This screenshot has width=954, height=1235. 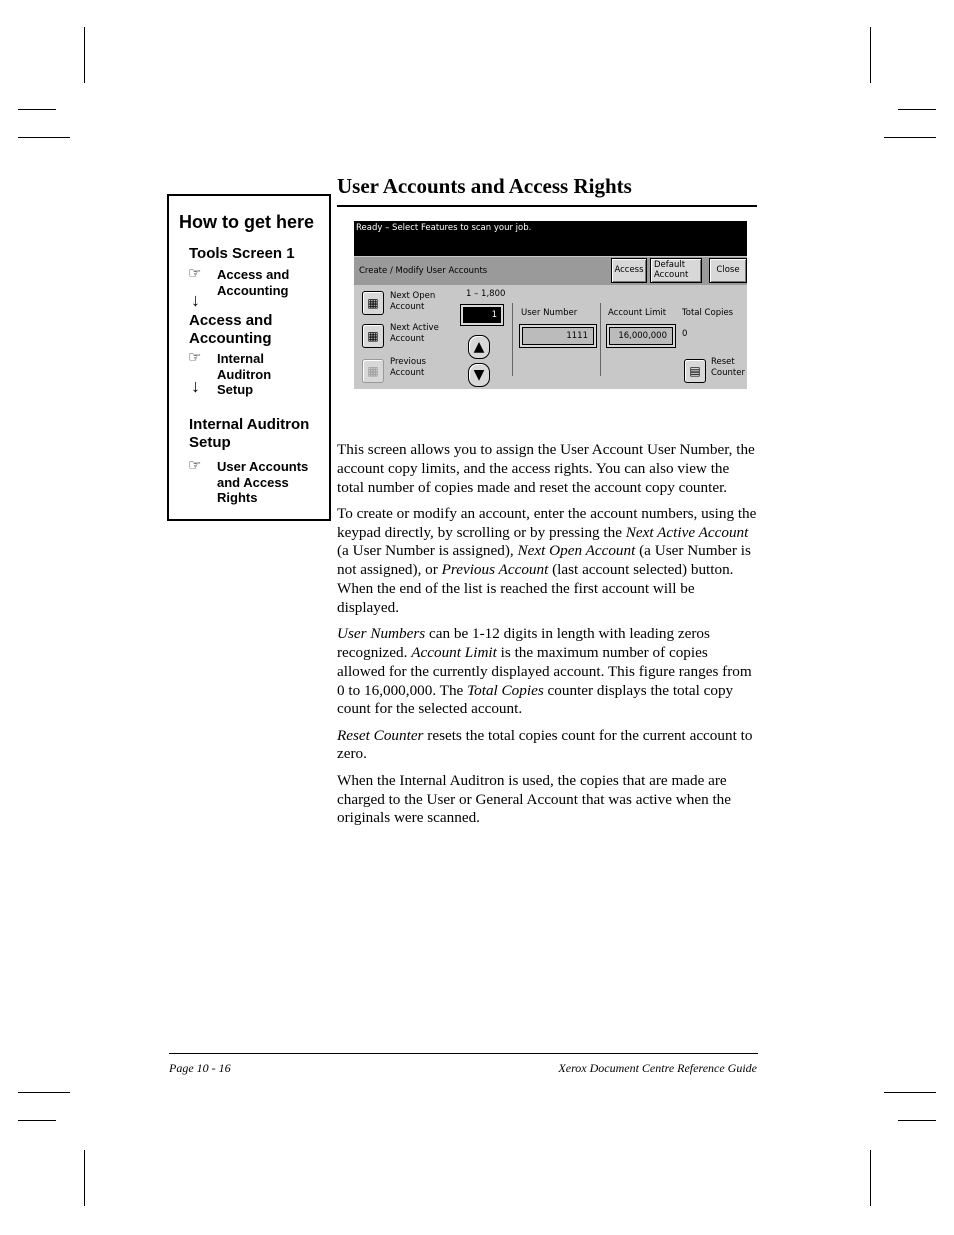 What do you see at coordinates (486, 294) in the screenshot?
I see `range-label: 1 – 1,800` at bounding box center [486, 294].